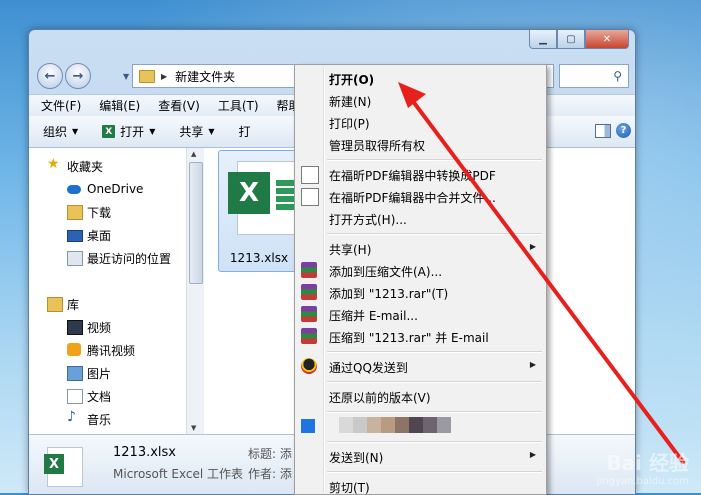 The height and width of the screenshot is (495, 701). What do you see at coordinates (412, 95) in the screenshot?
I see `arrow-head` at bounding box center [412, 95].